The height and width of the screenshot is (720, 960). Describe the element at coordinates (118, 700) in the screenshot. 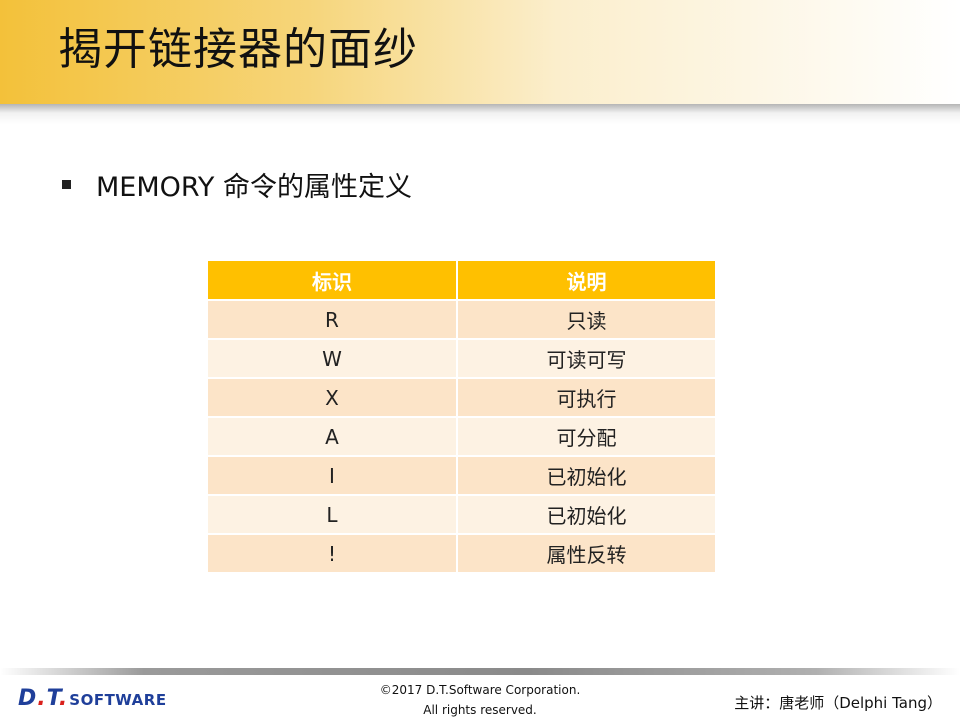

I see `logo-wordmark: SOFTWARE` at that location.